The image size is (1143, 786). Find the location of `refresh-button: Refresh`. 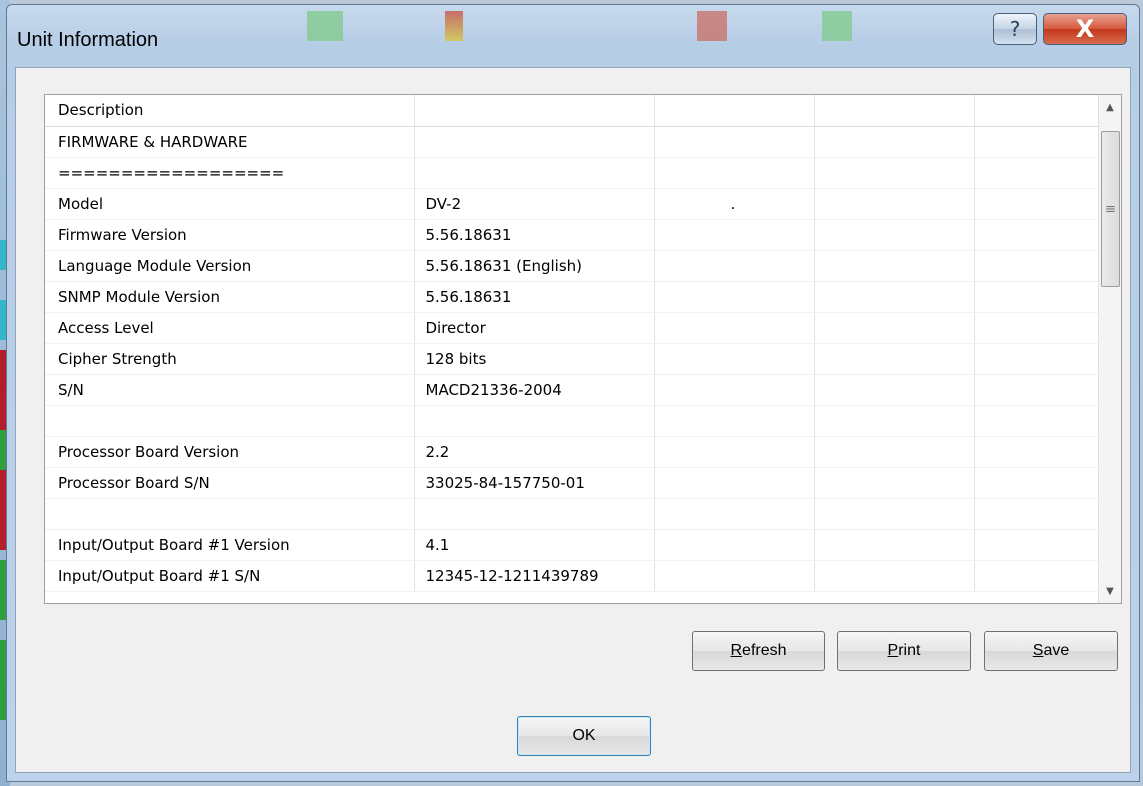

refresh-button: Refresh is located at coordinates (758, 651).